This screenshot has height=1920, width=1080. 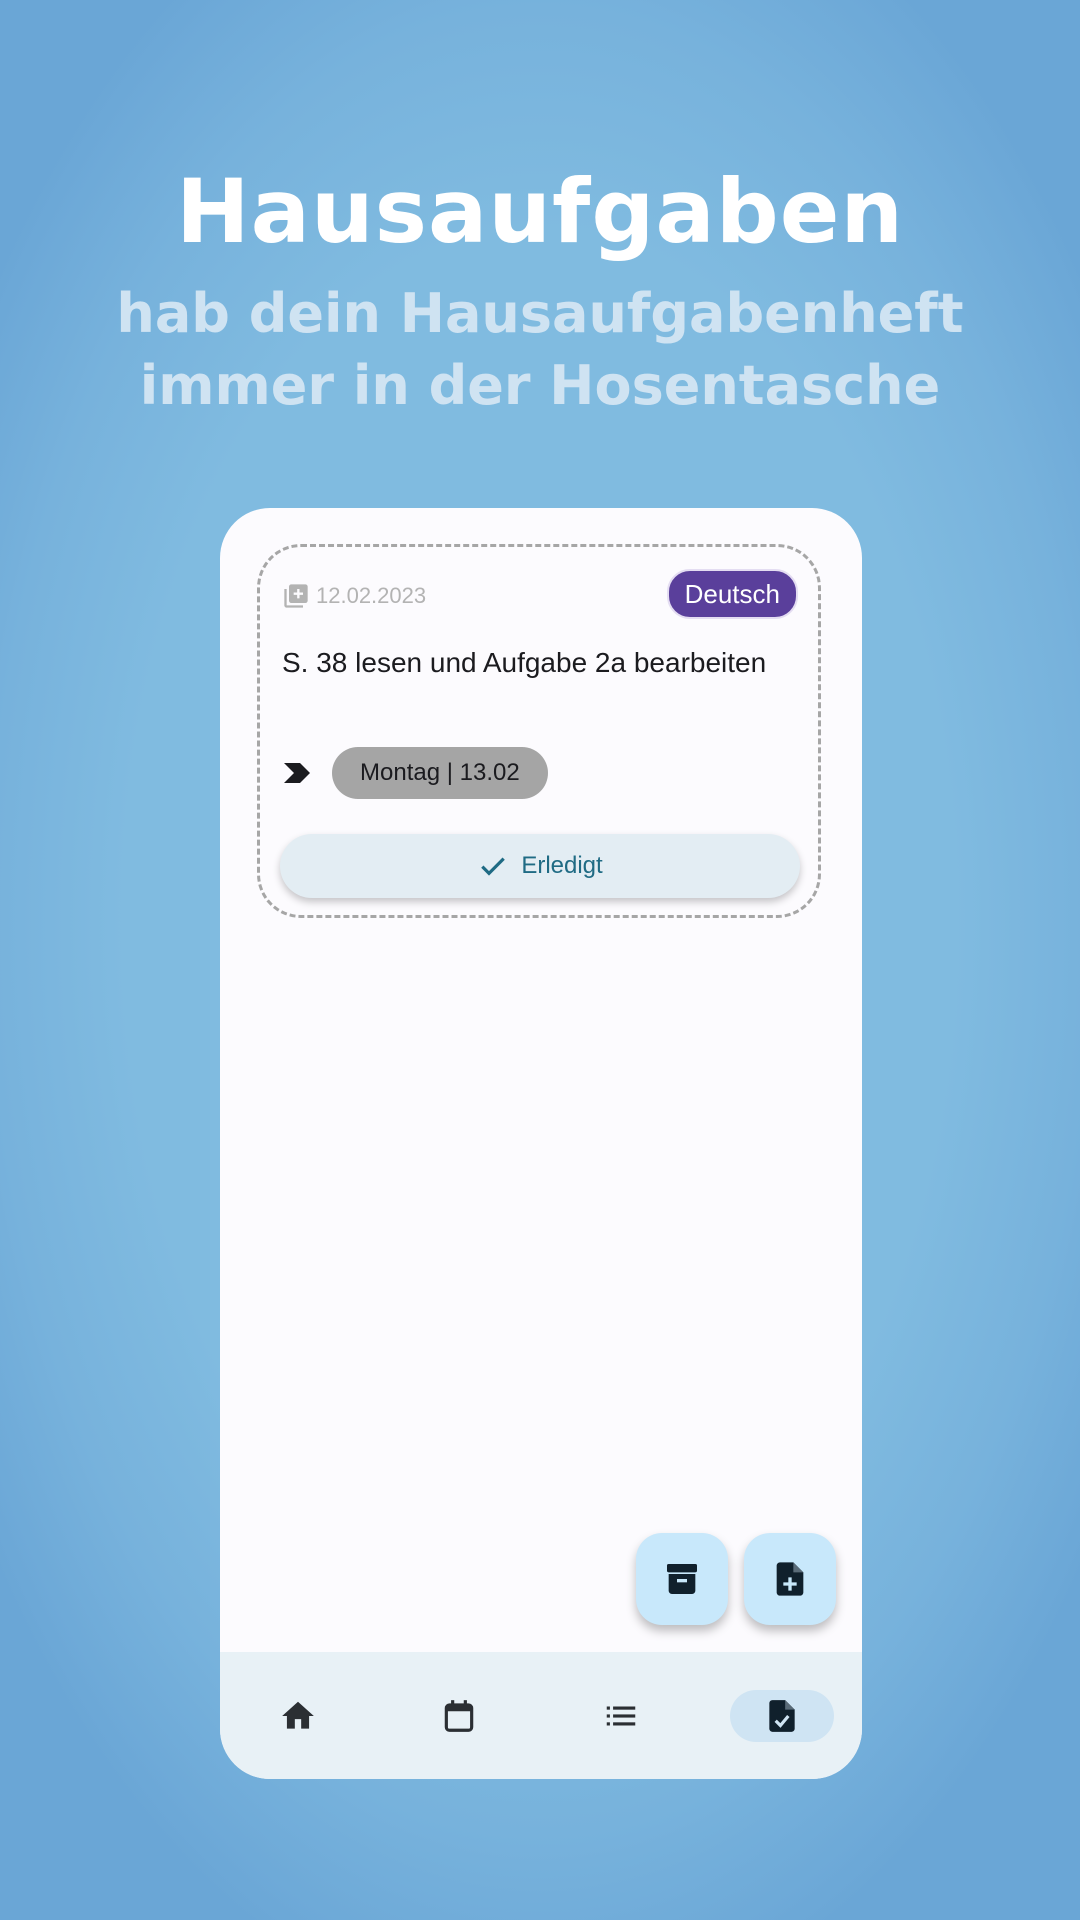 What do you see at coordinates (540, 211) in the screenshot?
I see `promo-title: Hausaufgaben` at bounding box center [540, 211].